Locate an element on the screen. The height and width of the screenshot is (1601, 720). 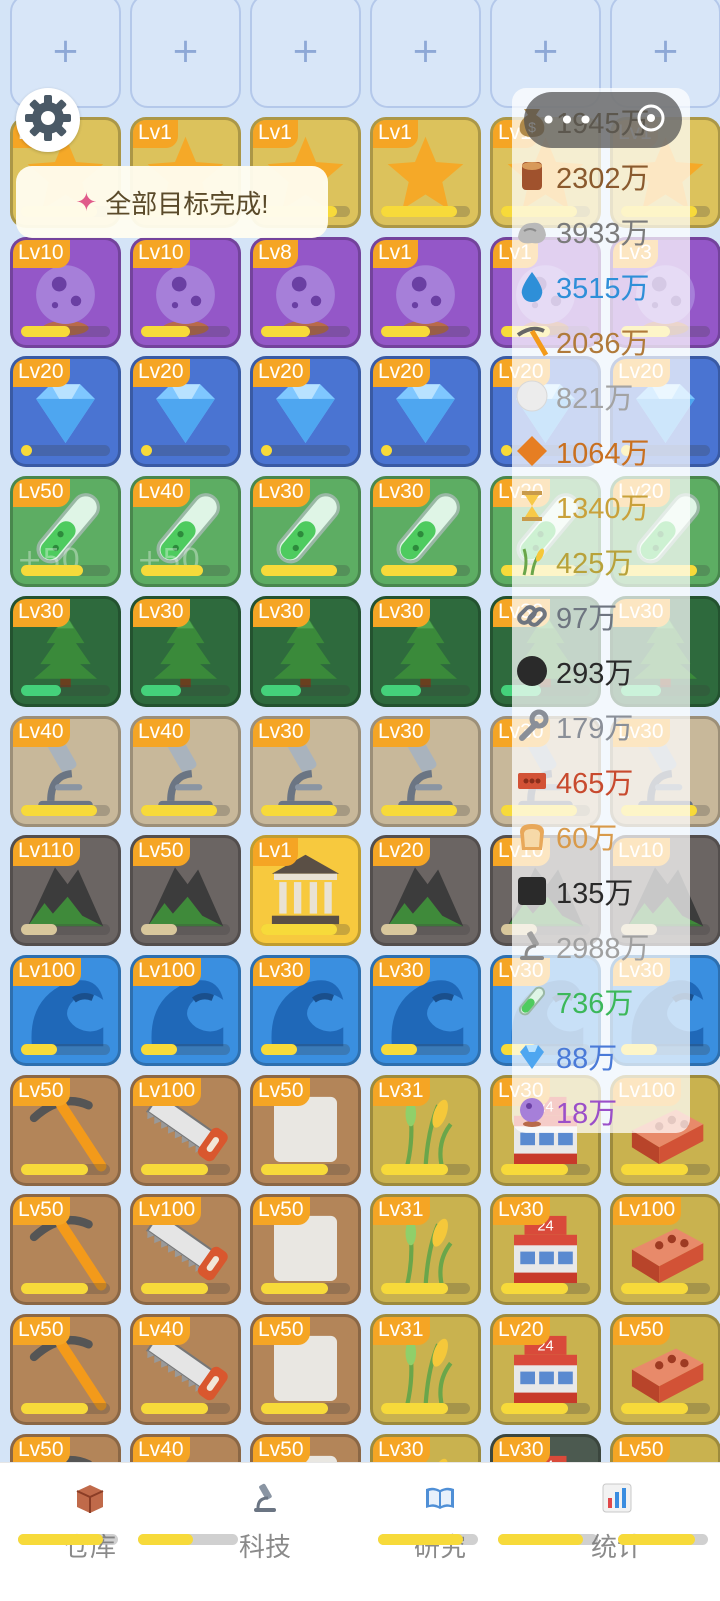
building-tile: Lv110 is located at coordinates (65, 891).